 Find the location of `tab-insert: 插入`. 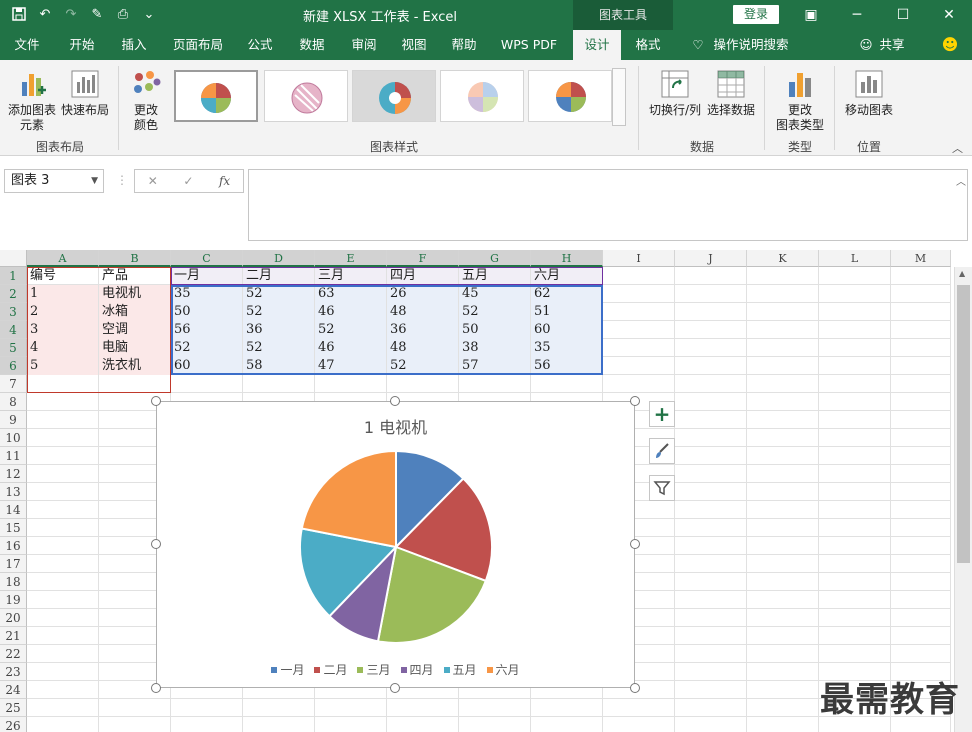

tab-insert: 插入 is located at coordinates (134, 45).